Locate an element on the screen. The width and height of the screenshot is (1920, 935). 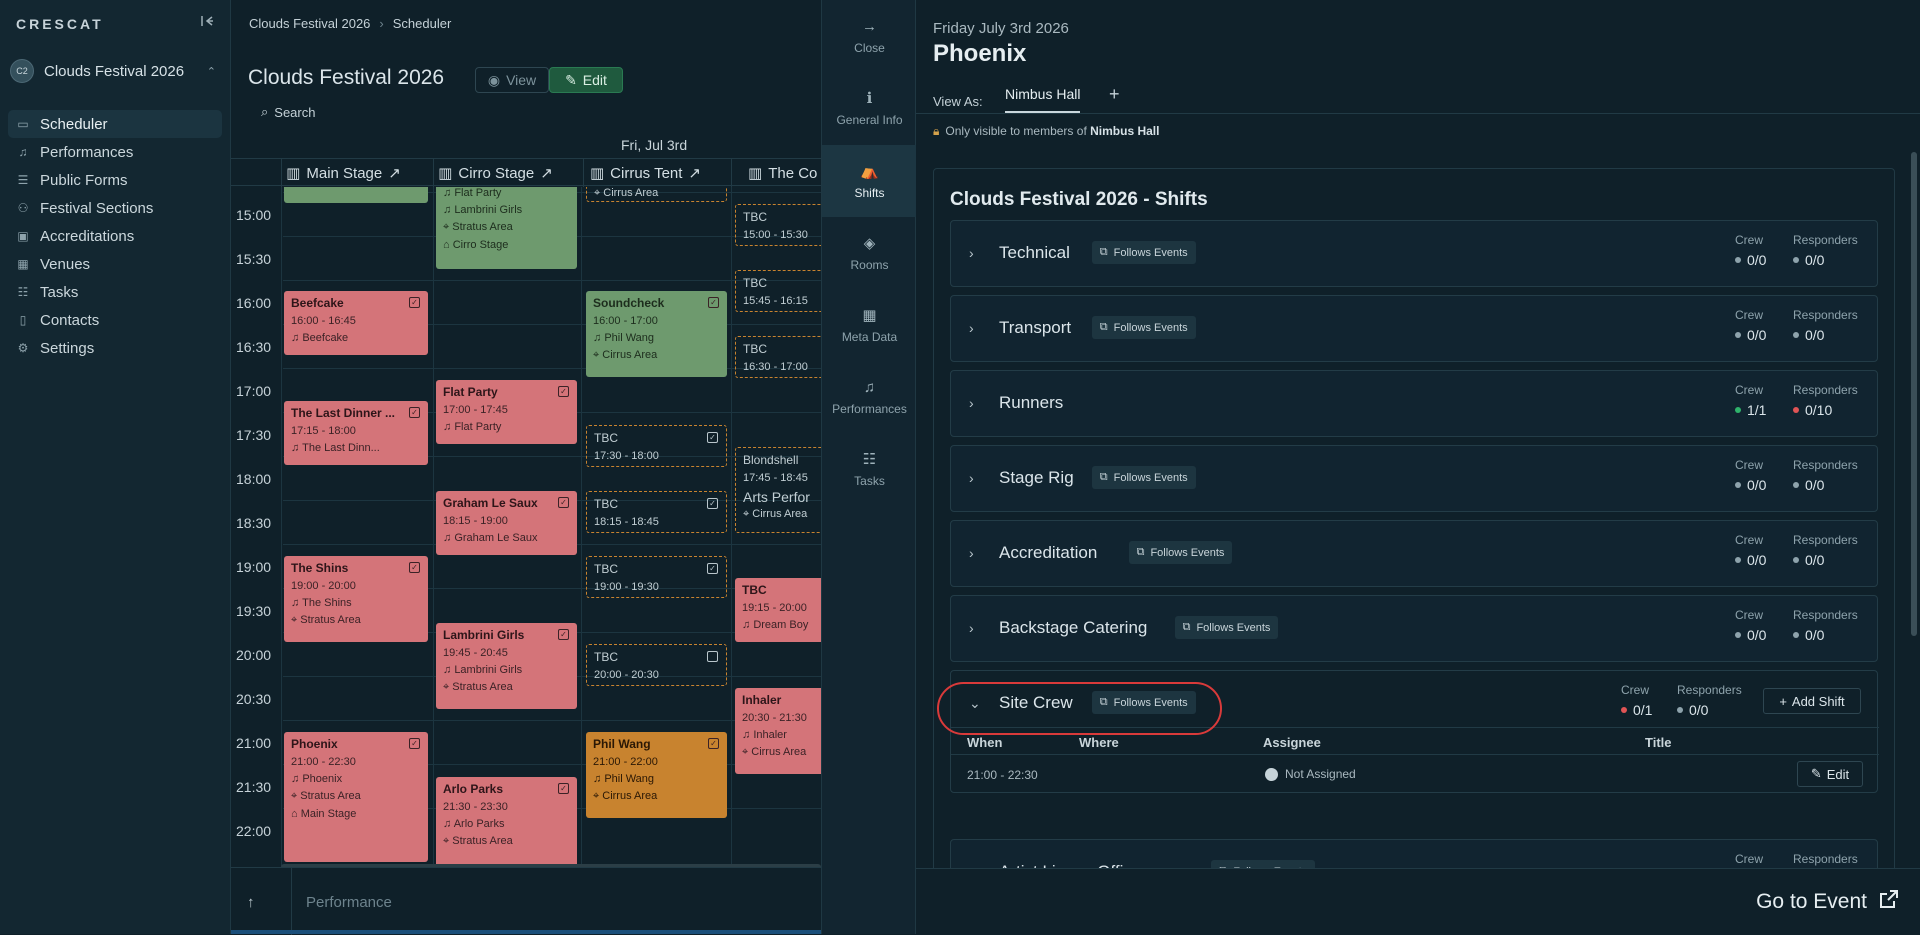
rail-shifts: ⛺ Shifts is located at coordinates (869, 181).